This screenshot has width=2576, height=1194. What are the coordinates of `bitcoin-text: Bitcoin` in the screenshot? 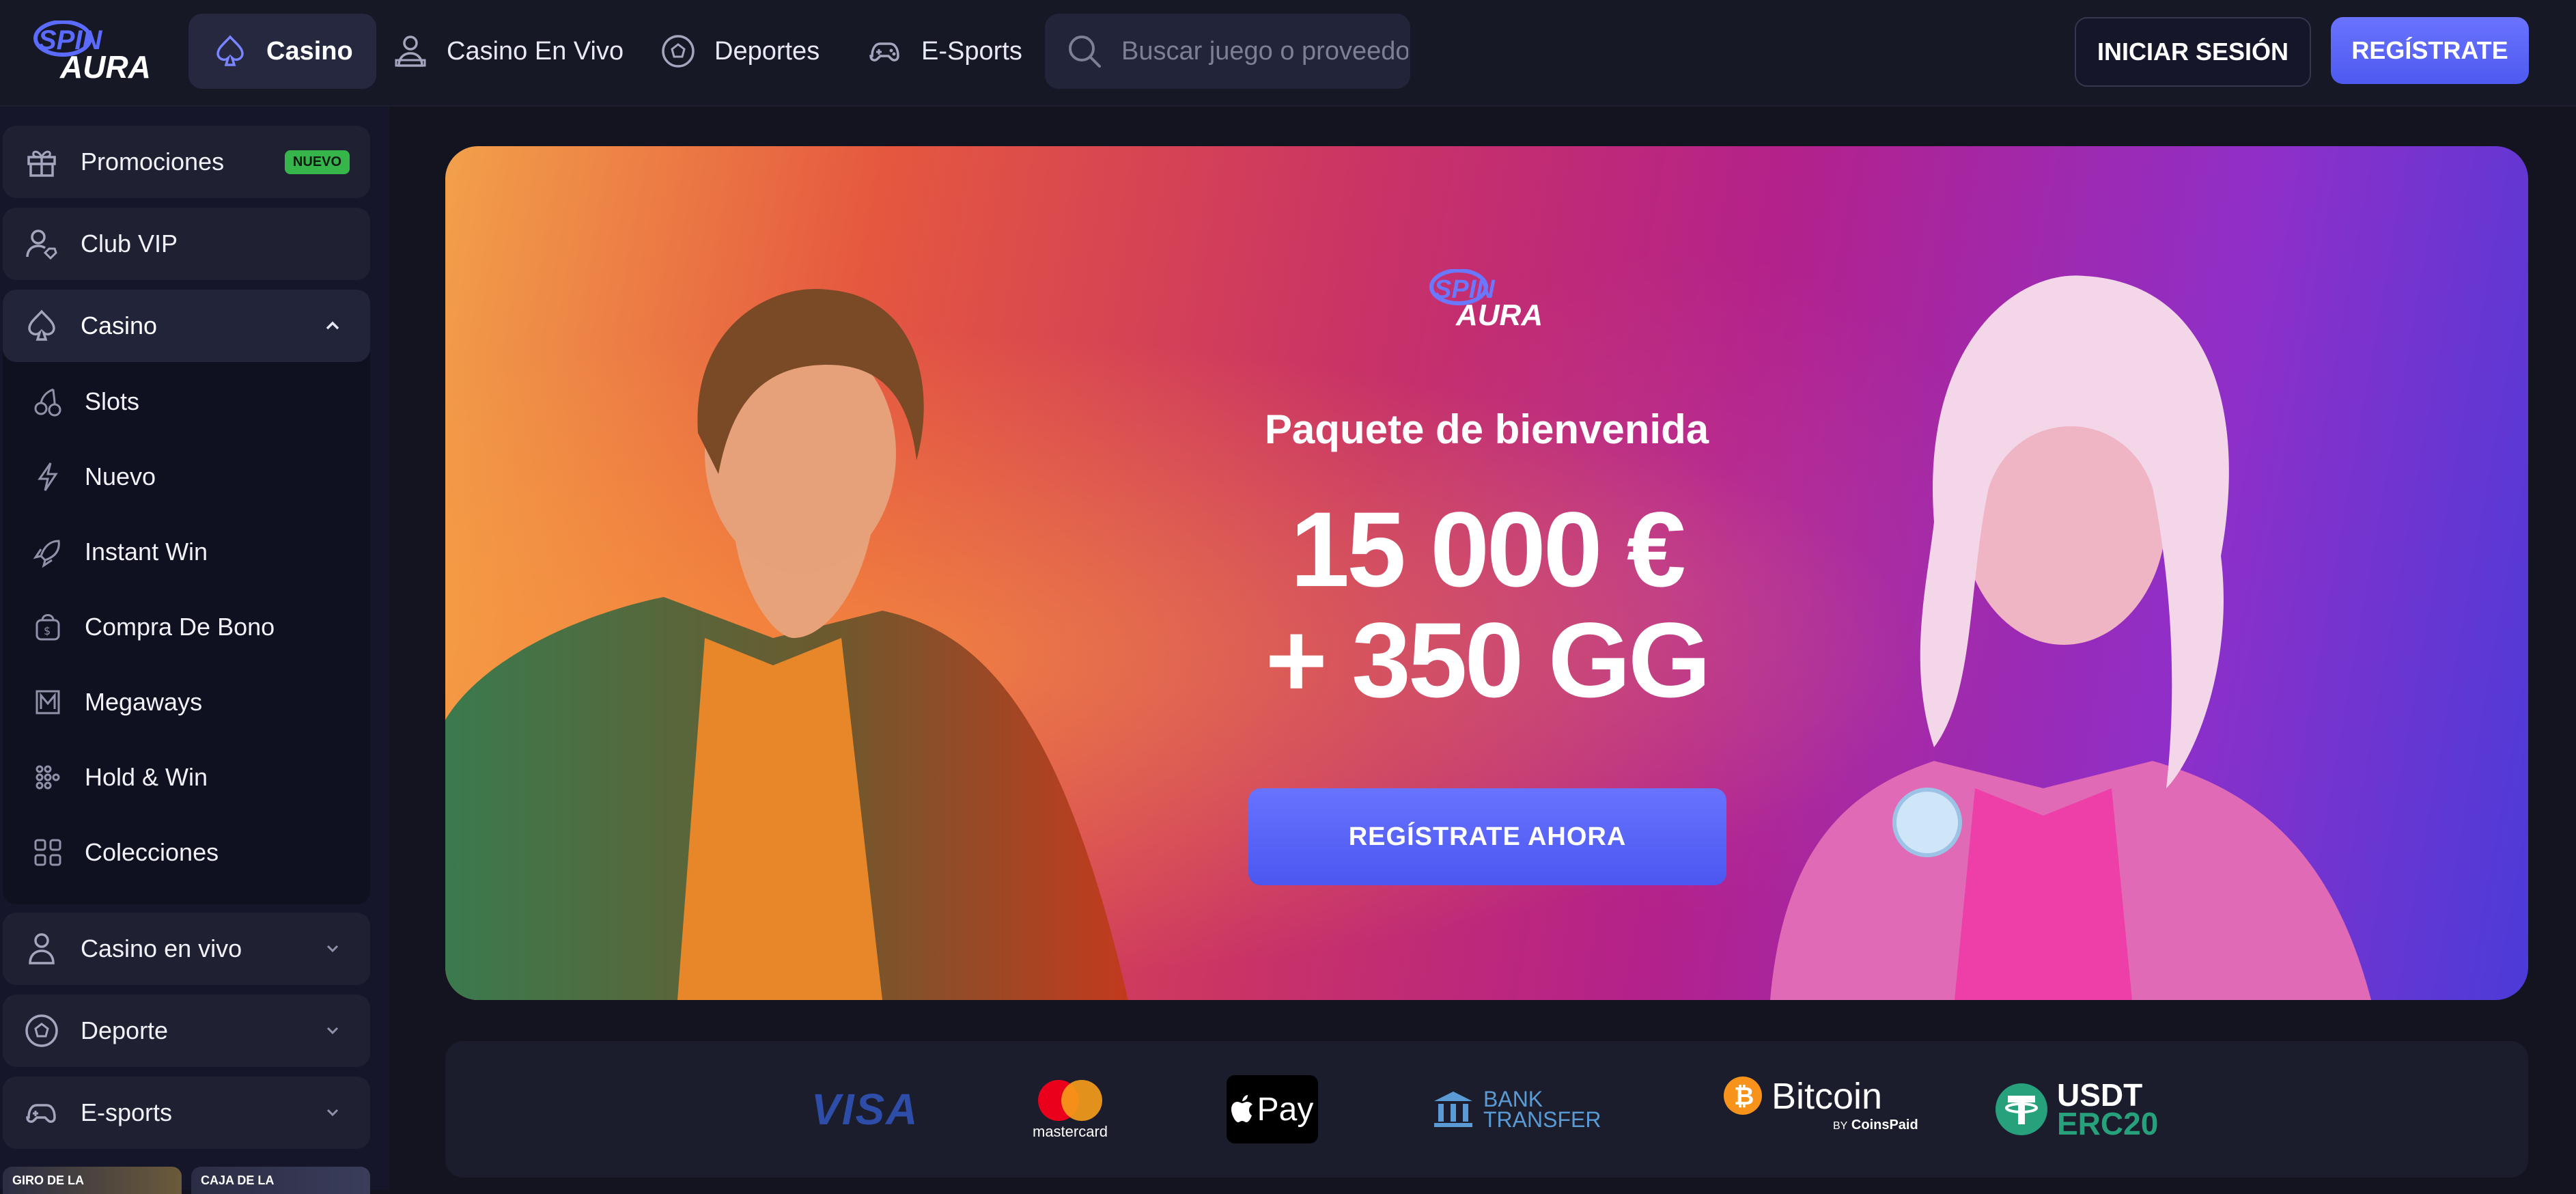 It's located at (1827, 1096).